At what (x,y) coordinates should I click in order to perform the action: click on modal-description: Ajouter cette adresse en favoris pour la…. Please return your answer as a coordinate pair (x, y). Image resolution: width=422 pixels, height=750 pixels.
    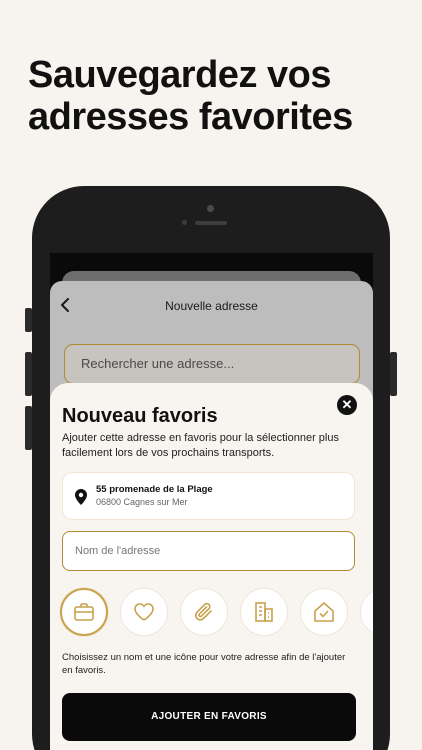
    Looking at the image, I should click on (200, 445).